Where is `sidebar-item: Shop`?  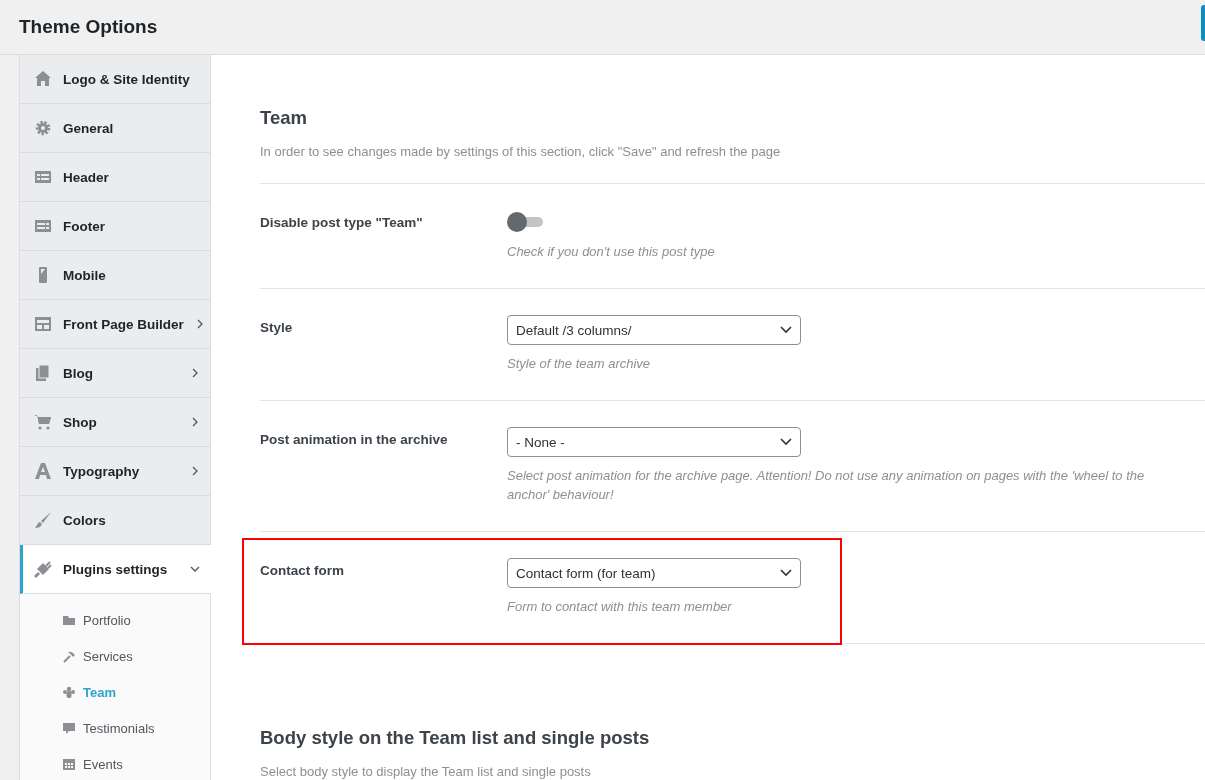
sidebar-item: Shop is located at coordinates (115, 422).